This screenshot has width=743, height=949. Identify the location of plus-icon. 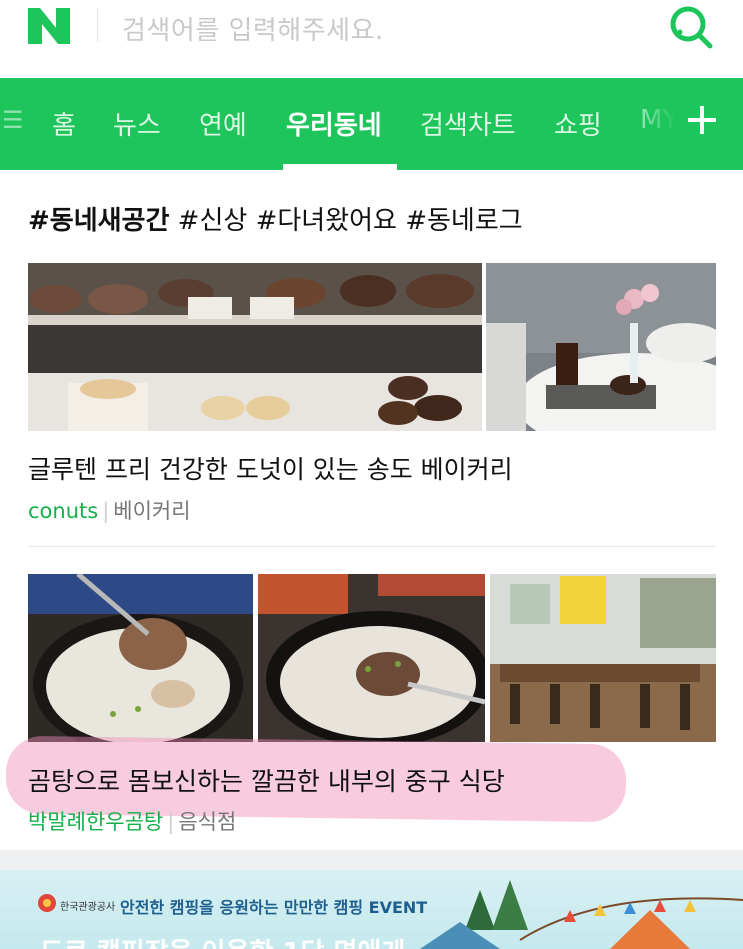
(702, 120).